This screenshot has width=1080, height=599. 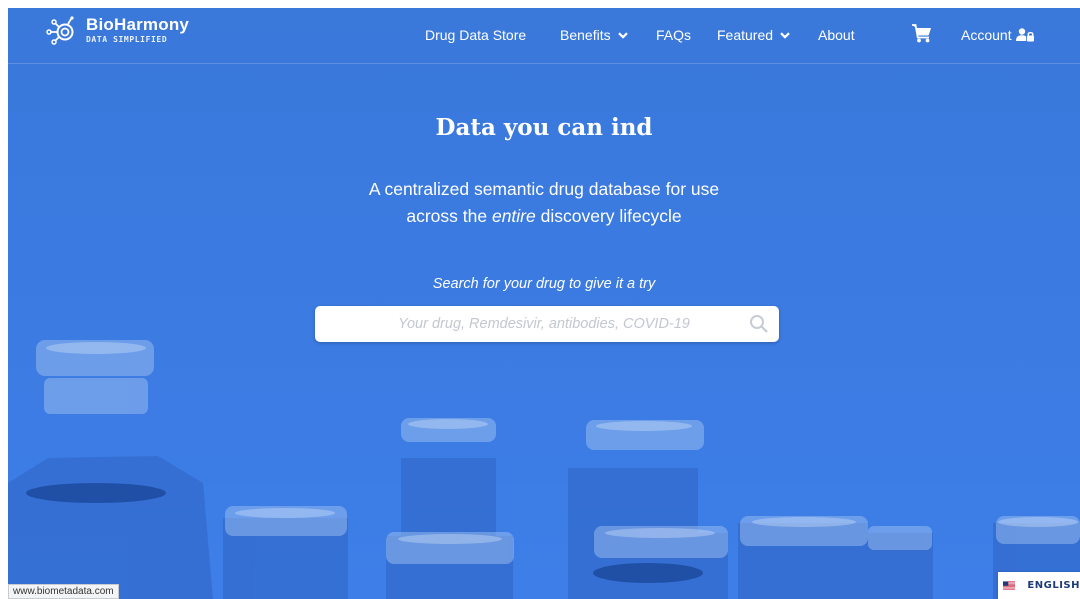 What do you see at coordinates (759, 324) in the screenshot?
I see `search-icon` at bounding box center [759, 324].